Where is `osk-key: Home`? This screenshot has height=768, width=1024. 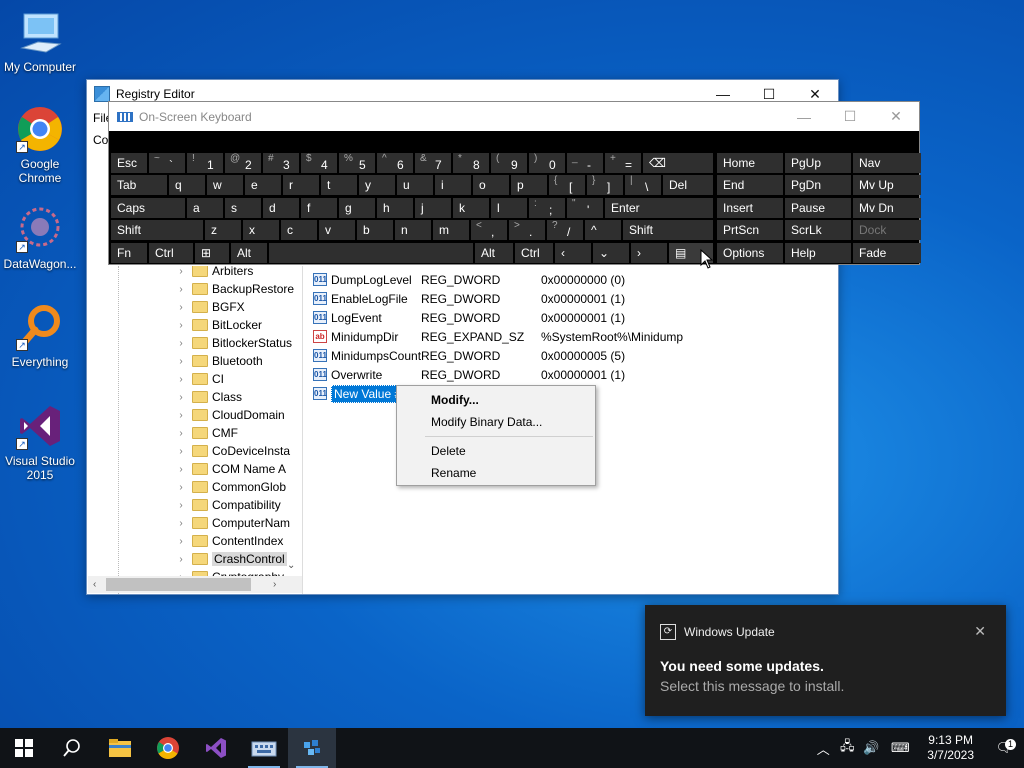 osk-key: Home is located at coordinates (750, 163).